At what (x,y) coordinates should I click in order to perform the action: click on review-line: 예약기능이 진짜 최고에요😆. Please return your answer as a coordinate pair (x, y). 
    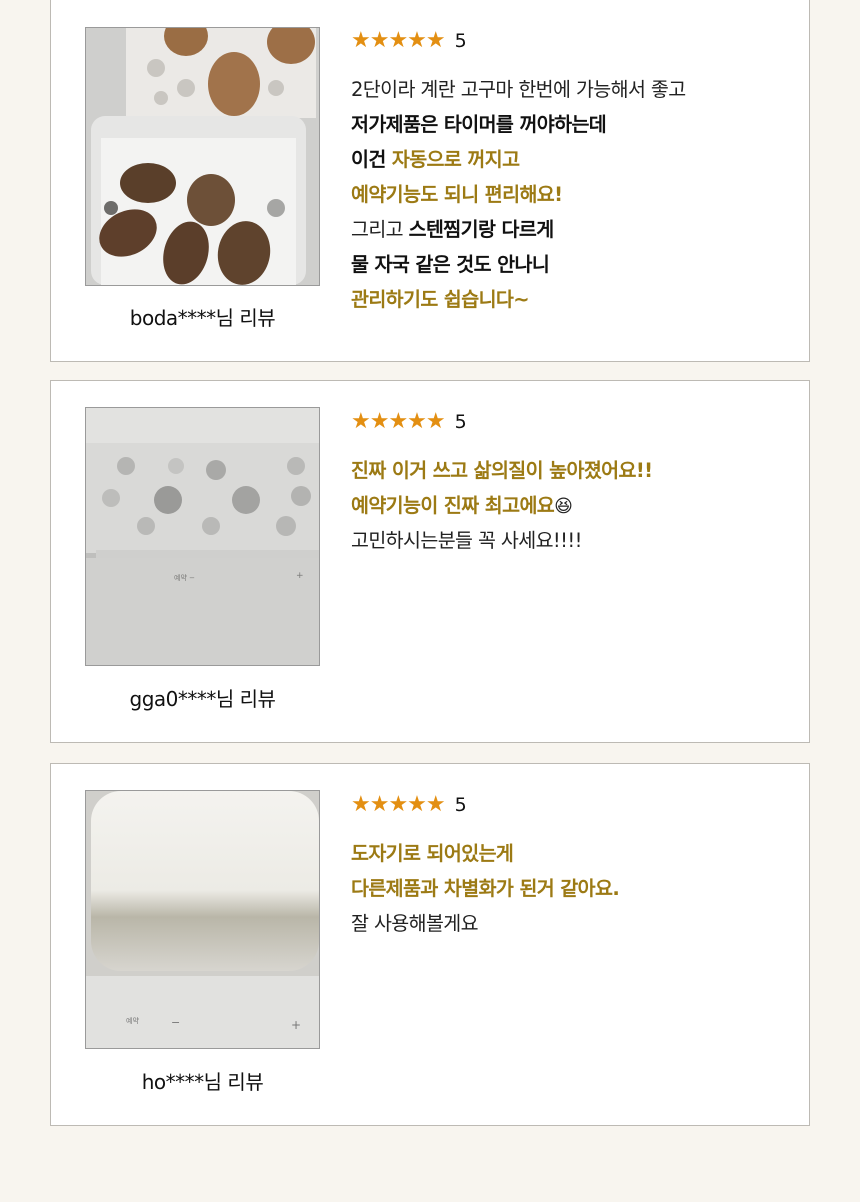
    Looking at the image, I should click on (501, 505).